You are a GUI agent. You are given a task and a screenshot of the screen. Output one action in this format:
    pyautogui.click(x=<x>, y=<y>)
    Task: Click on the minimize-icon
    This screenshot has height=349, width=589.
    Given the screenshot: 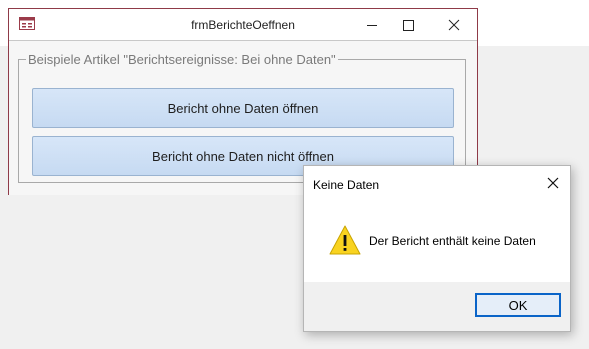 What is the action you would take?
    pyautogui.click(x=372, y=25)
    